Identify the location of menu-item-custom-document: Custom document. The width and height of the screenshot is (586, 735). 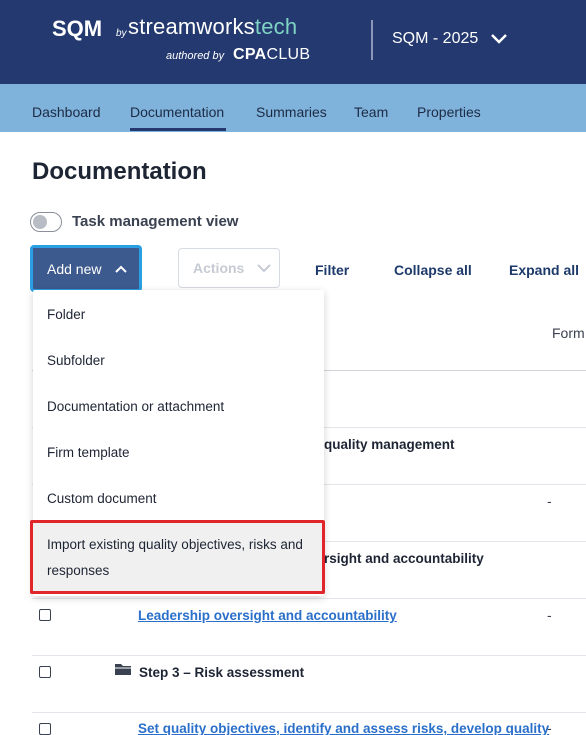
(102, 498).